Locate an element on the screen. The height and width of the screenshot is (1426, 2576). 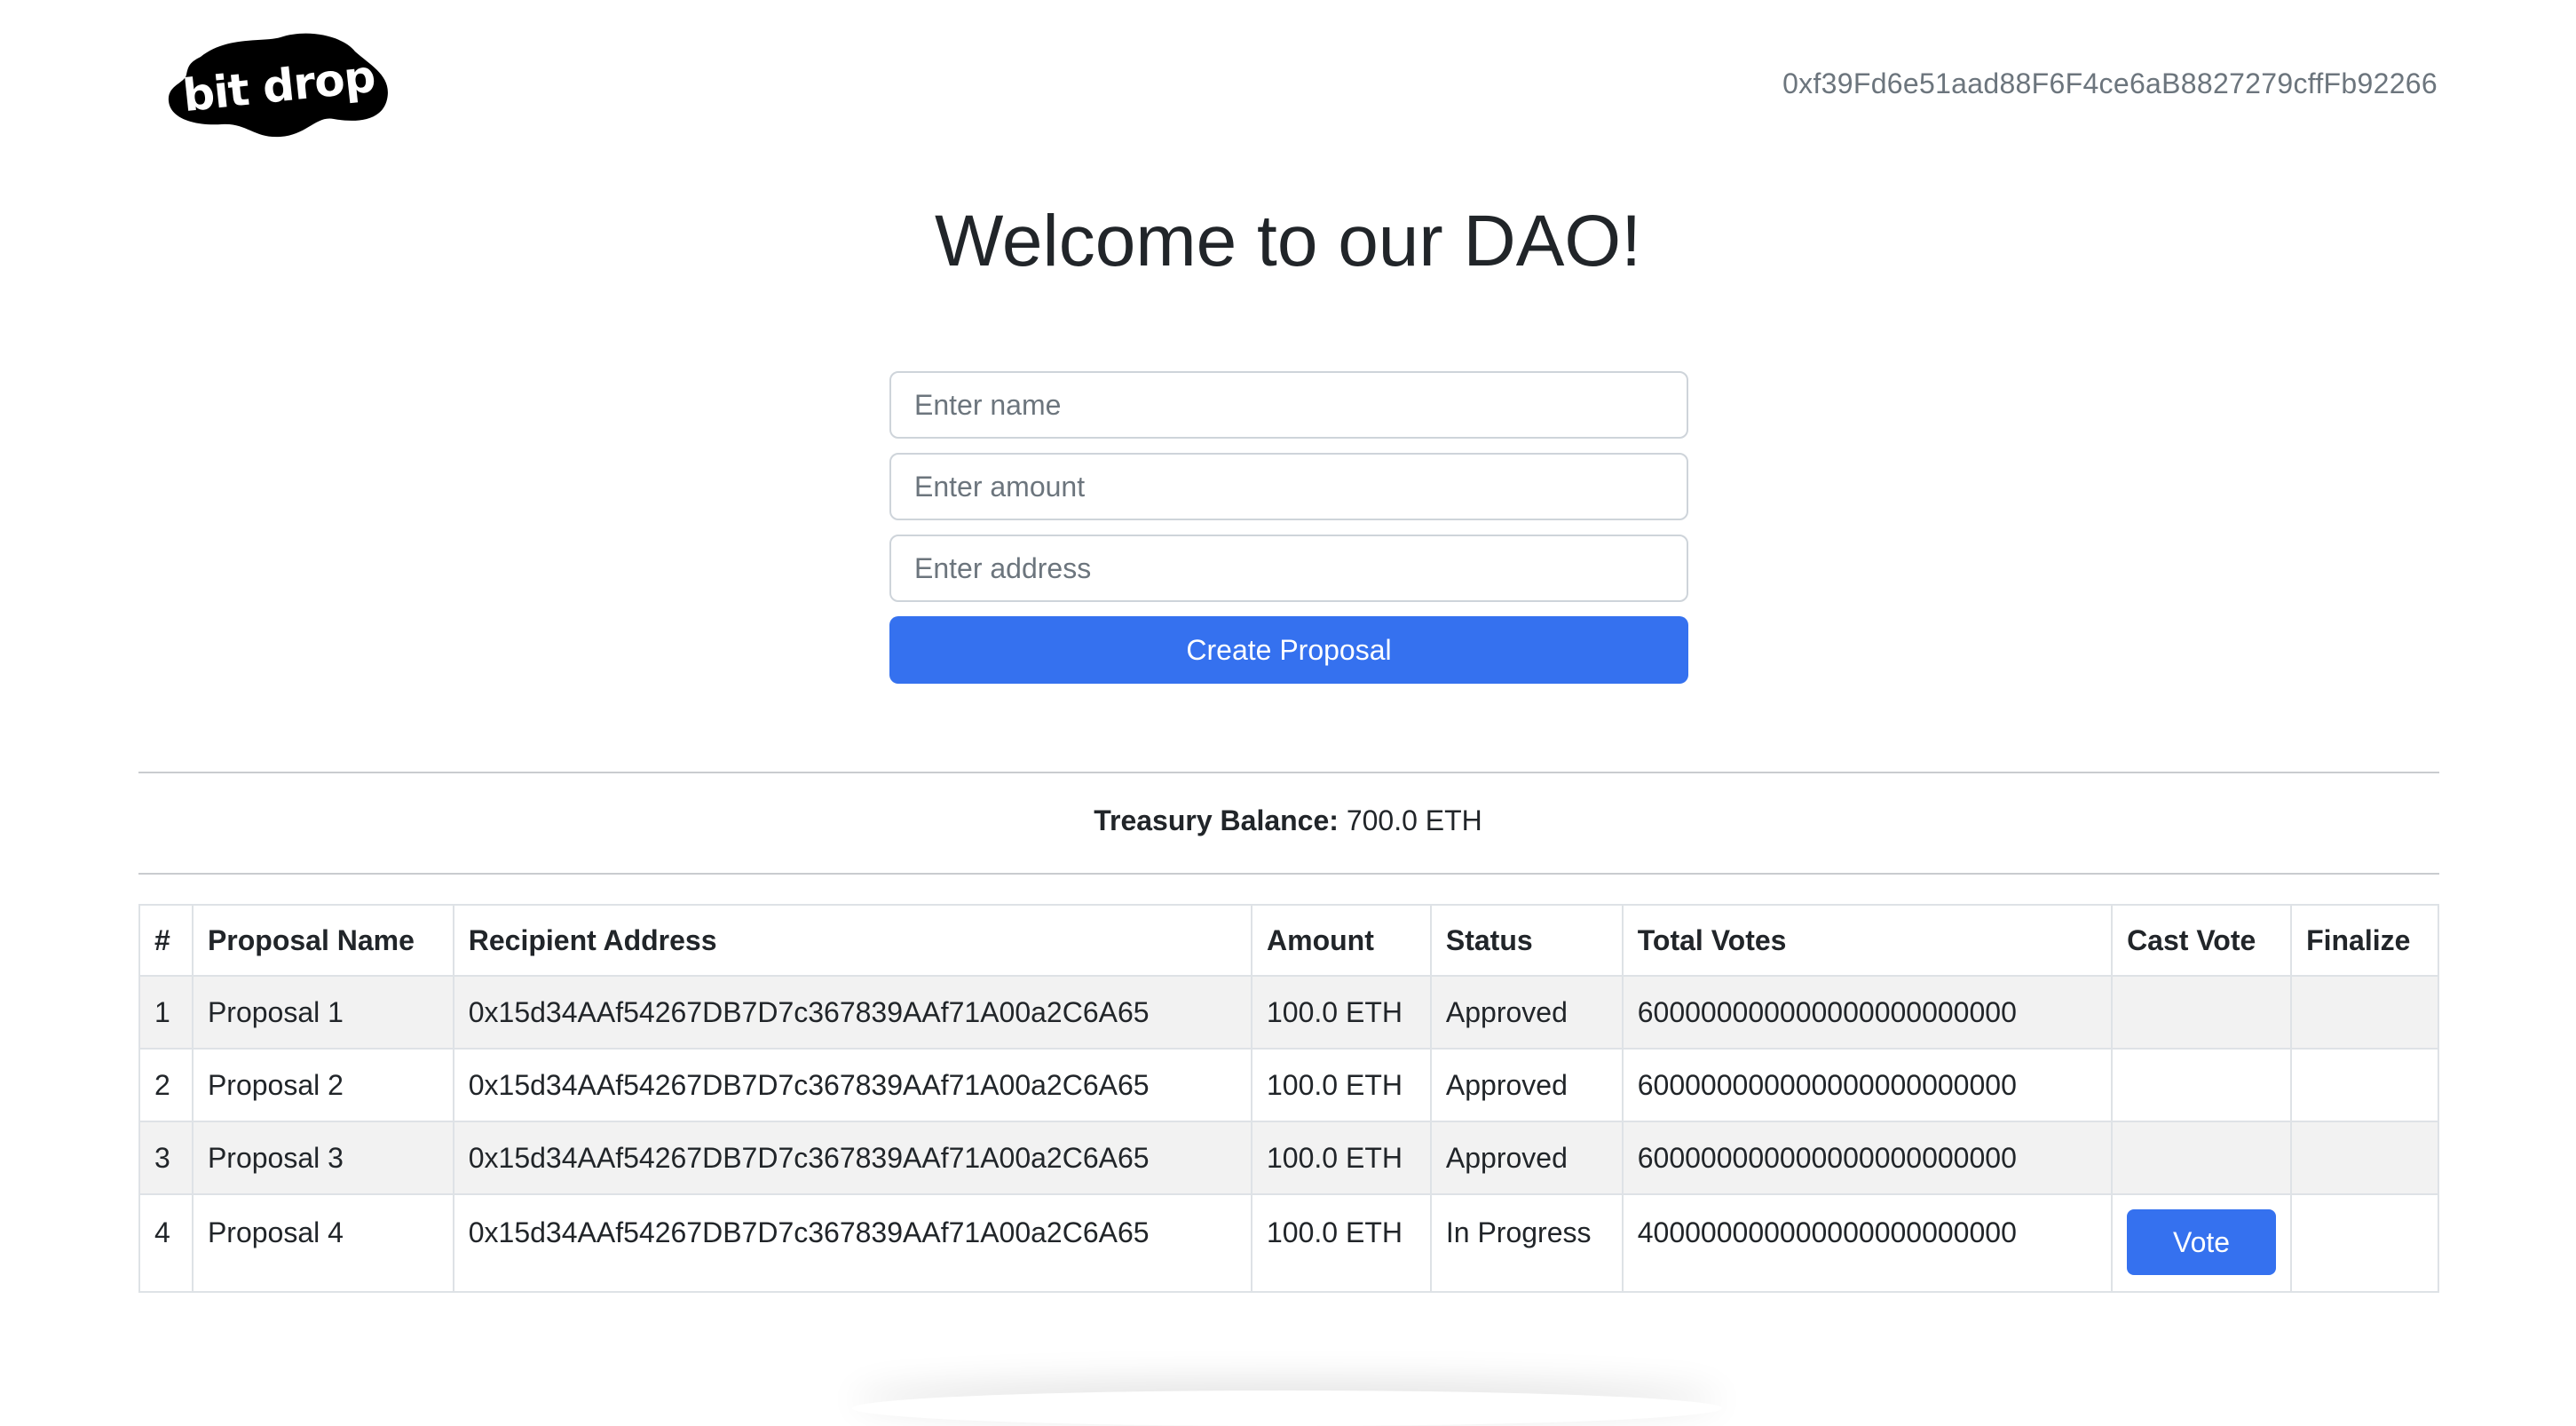
bit-drop-logo: bit drop is located at coordinates (278, 85).